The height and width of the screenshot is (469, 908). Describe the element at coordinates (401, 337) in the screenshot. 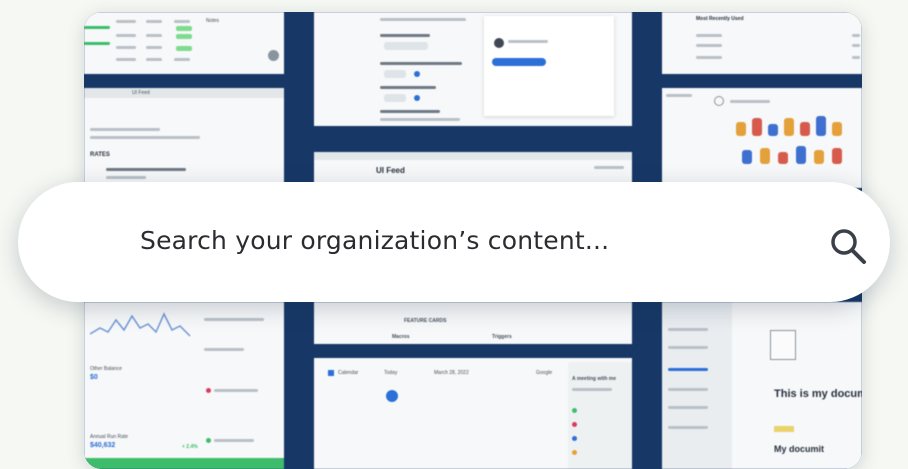

I see `macros-label: Macros` at that location.